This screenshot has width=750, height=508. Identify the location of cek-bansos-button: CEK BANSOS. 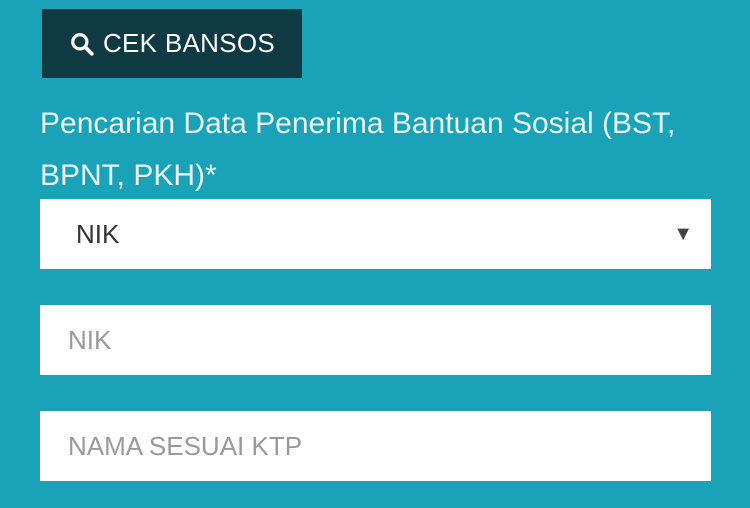
(172, 43).